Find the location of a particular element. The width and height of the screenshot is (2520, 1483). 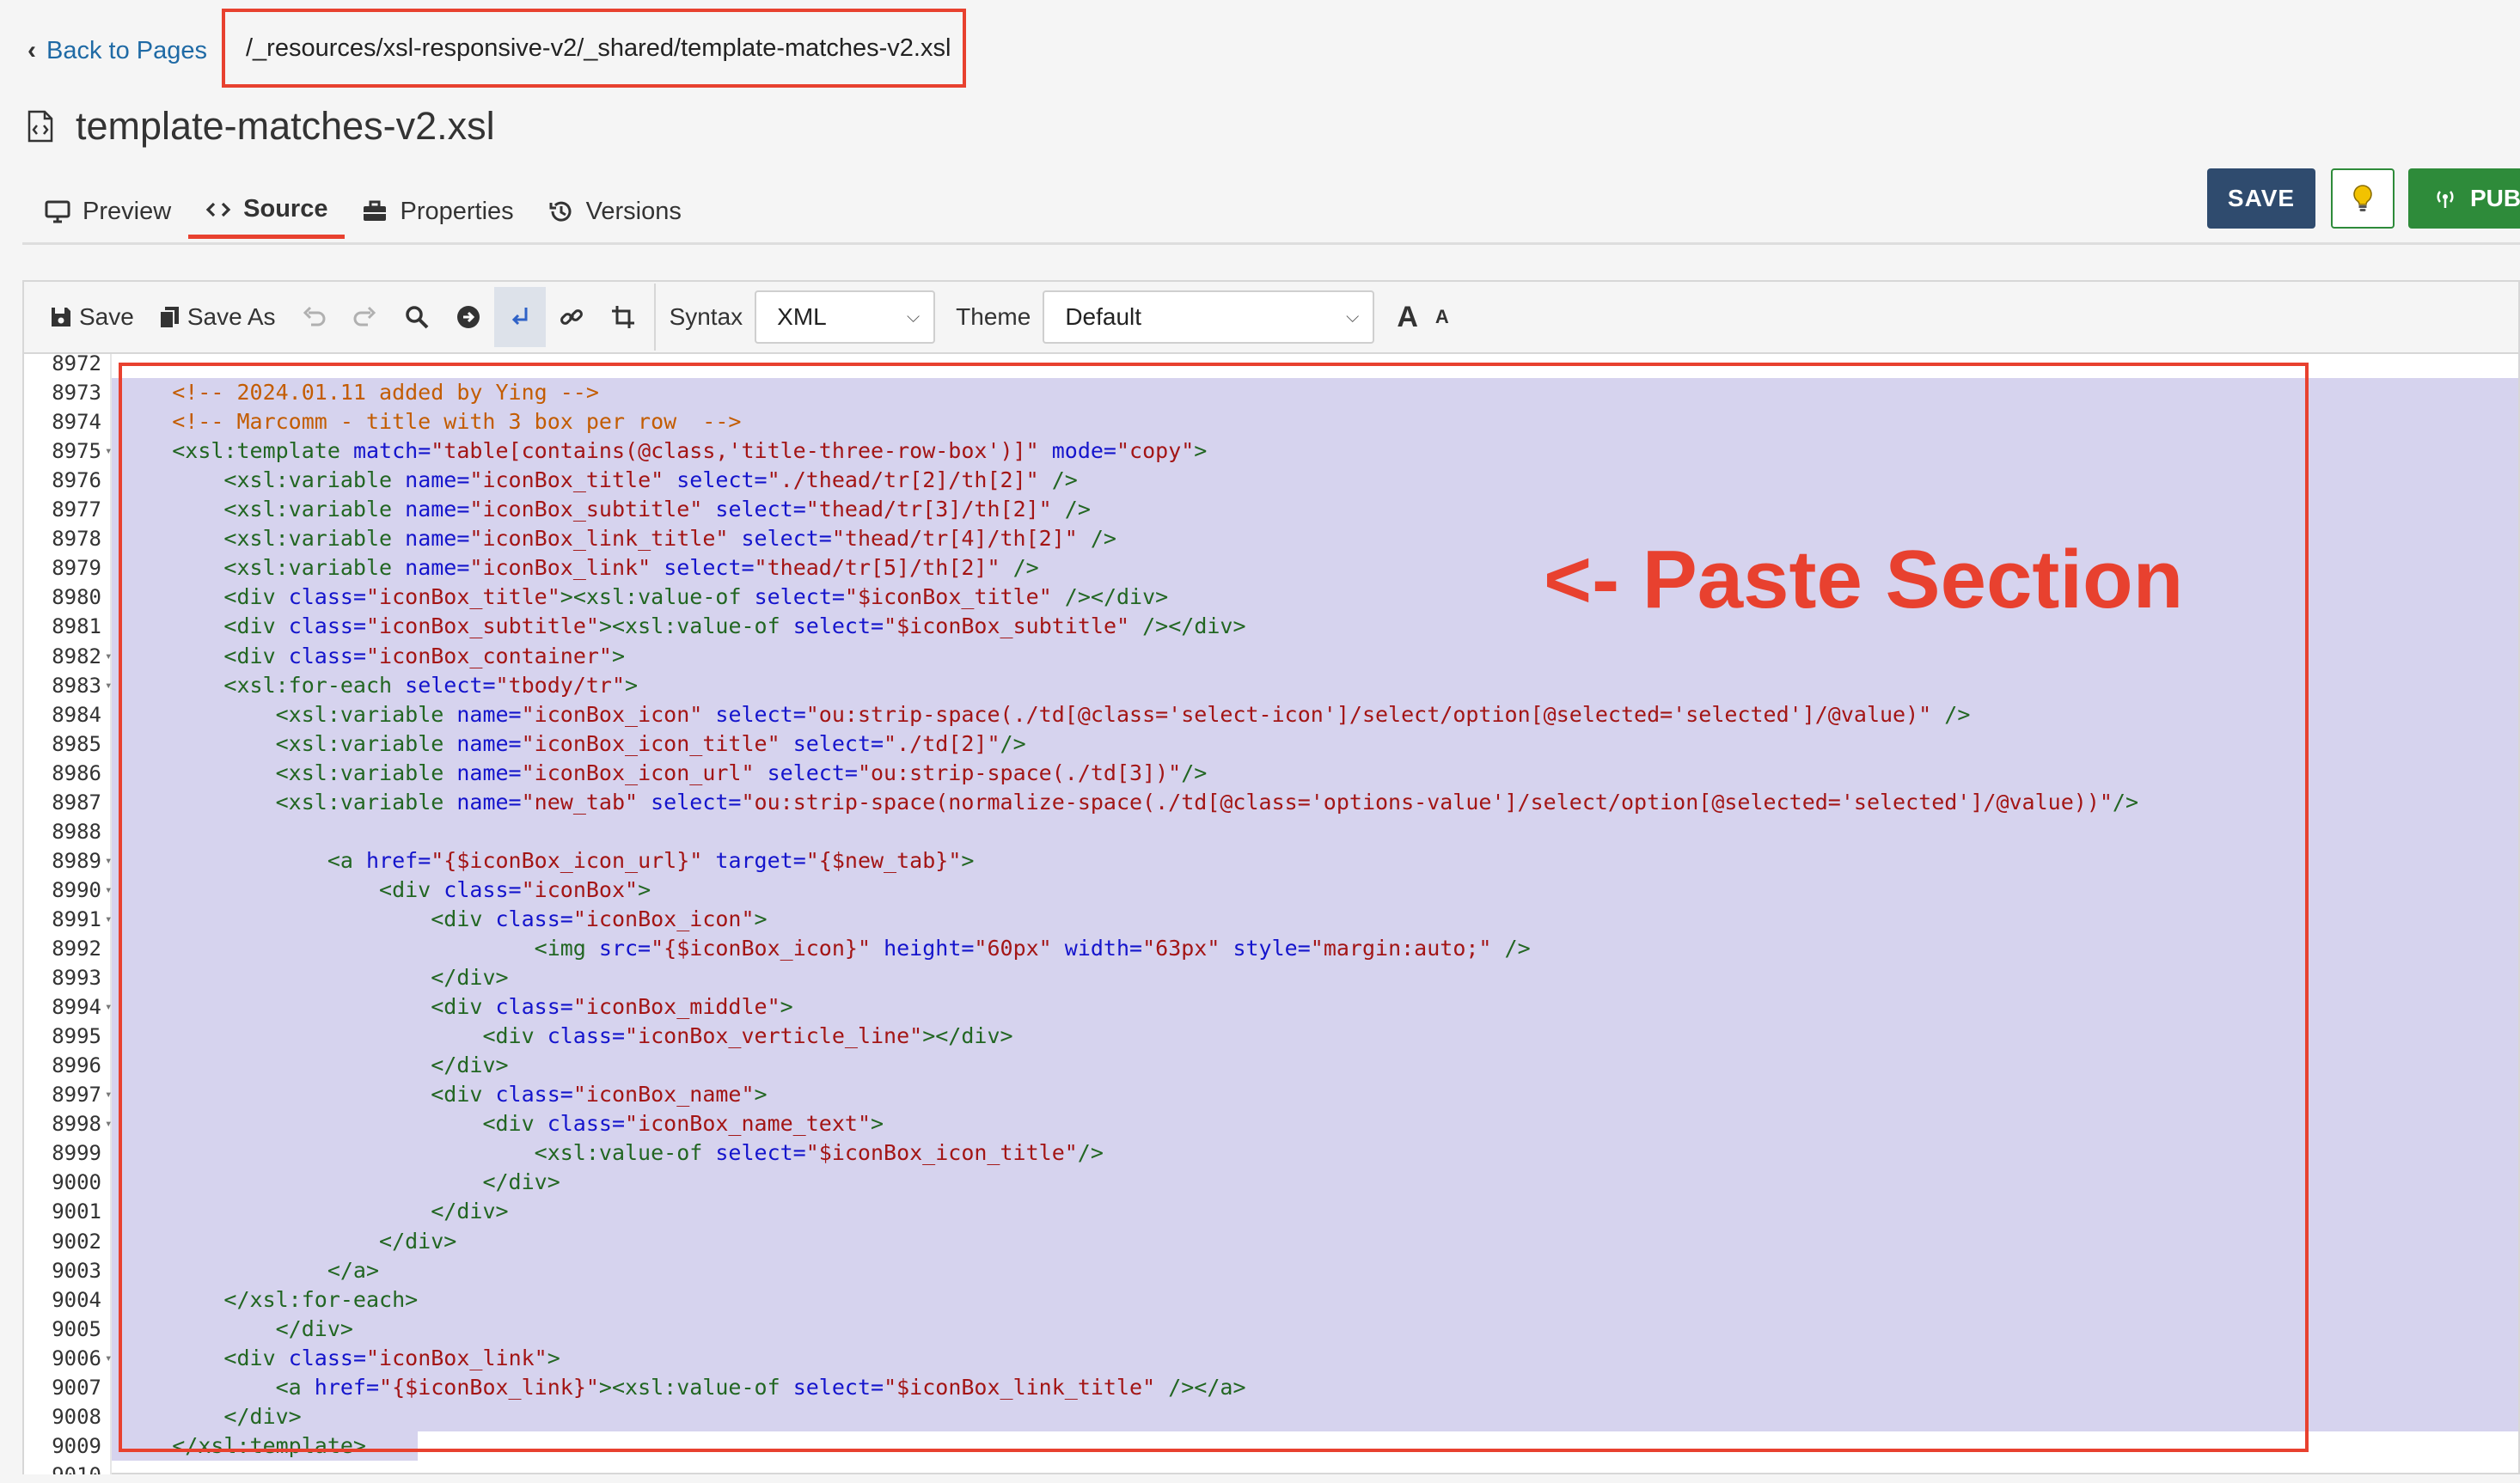

code-line: </xsl:template> is located at coordinates (269, 1445).